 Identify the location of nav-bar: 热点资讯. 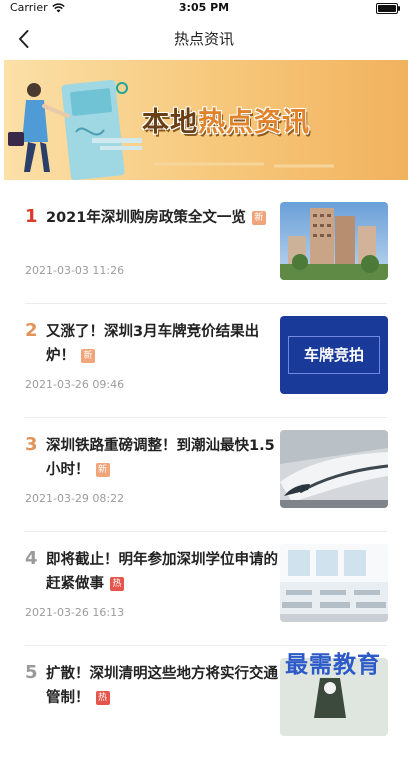
(204, 39).